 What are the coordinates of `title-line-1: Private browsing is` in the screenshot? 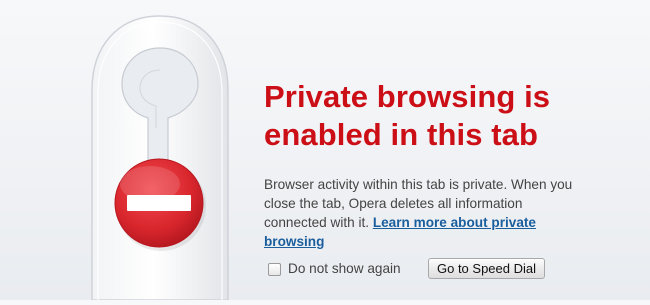 It's located at (407, 96).